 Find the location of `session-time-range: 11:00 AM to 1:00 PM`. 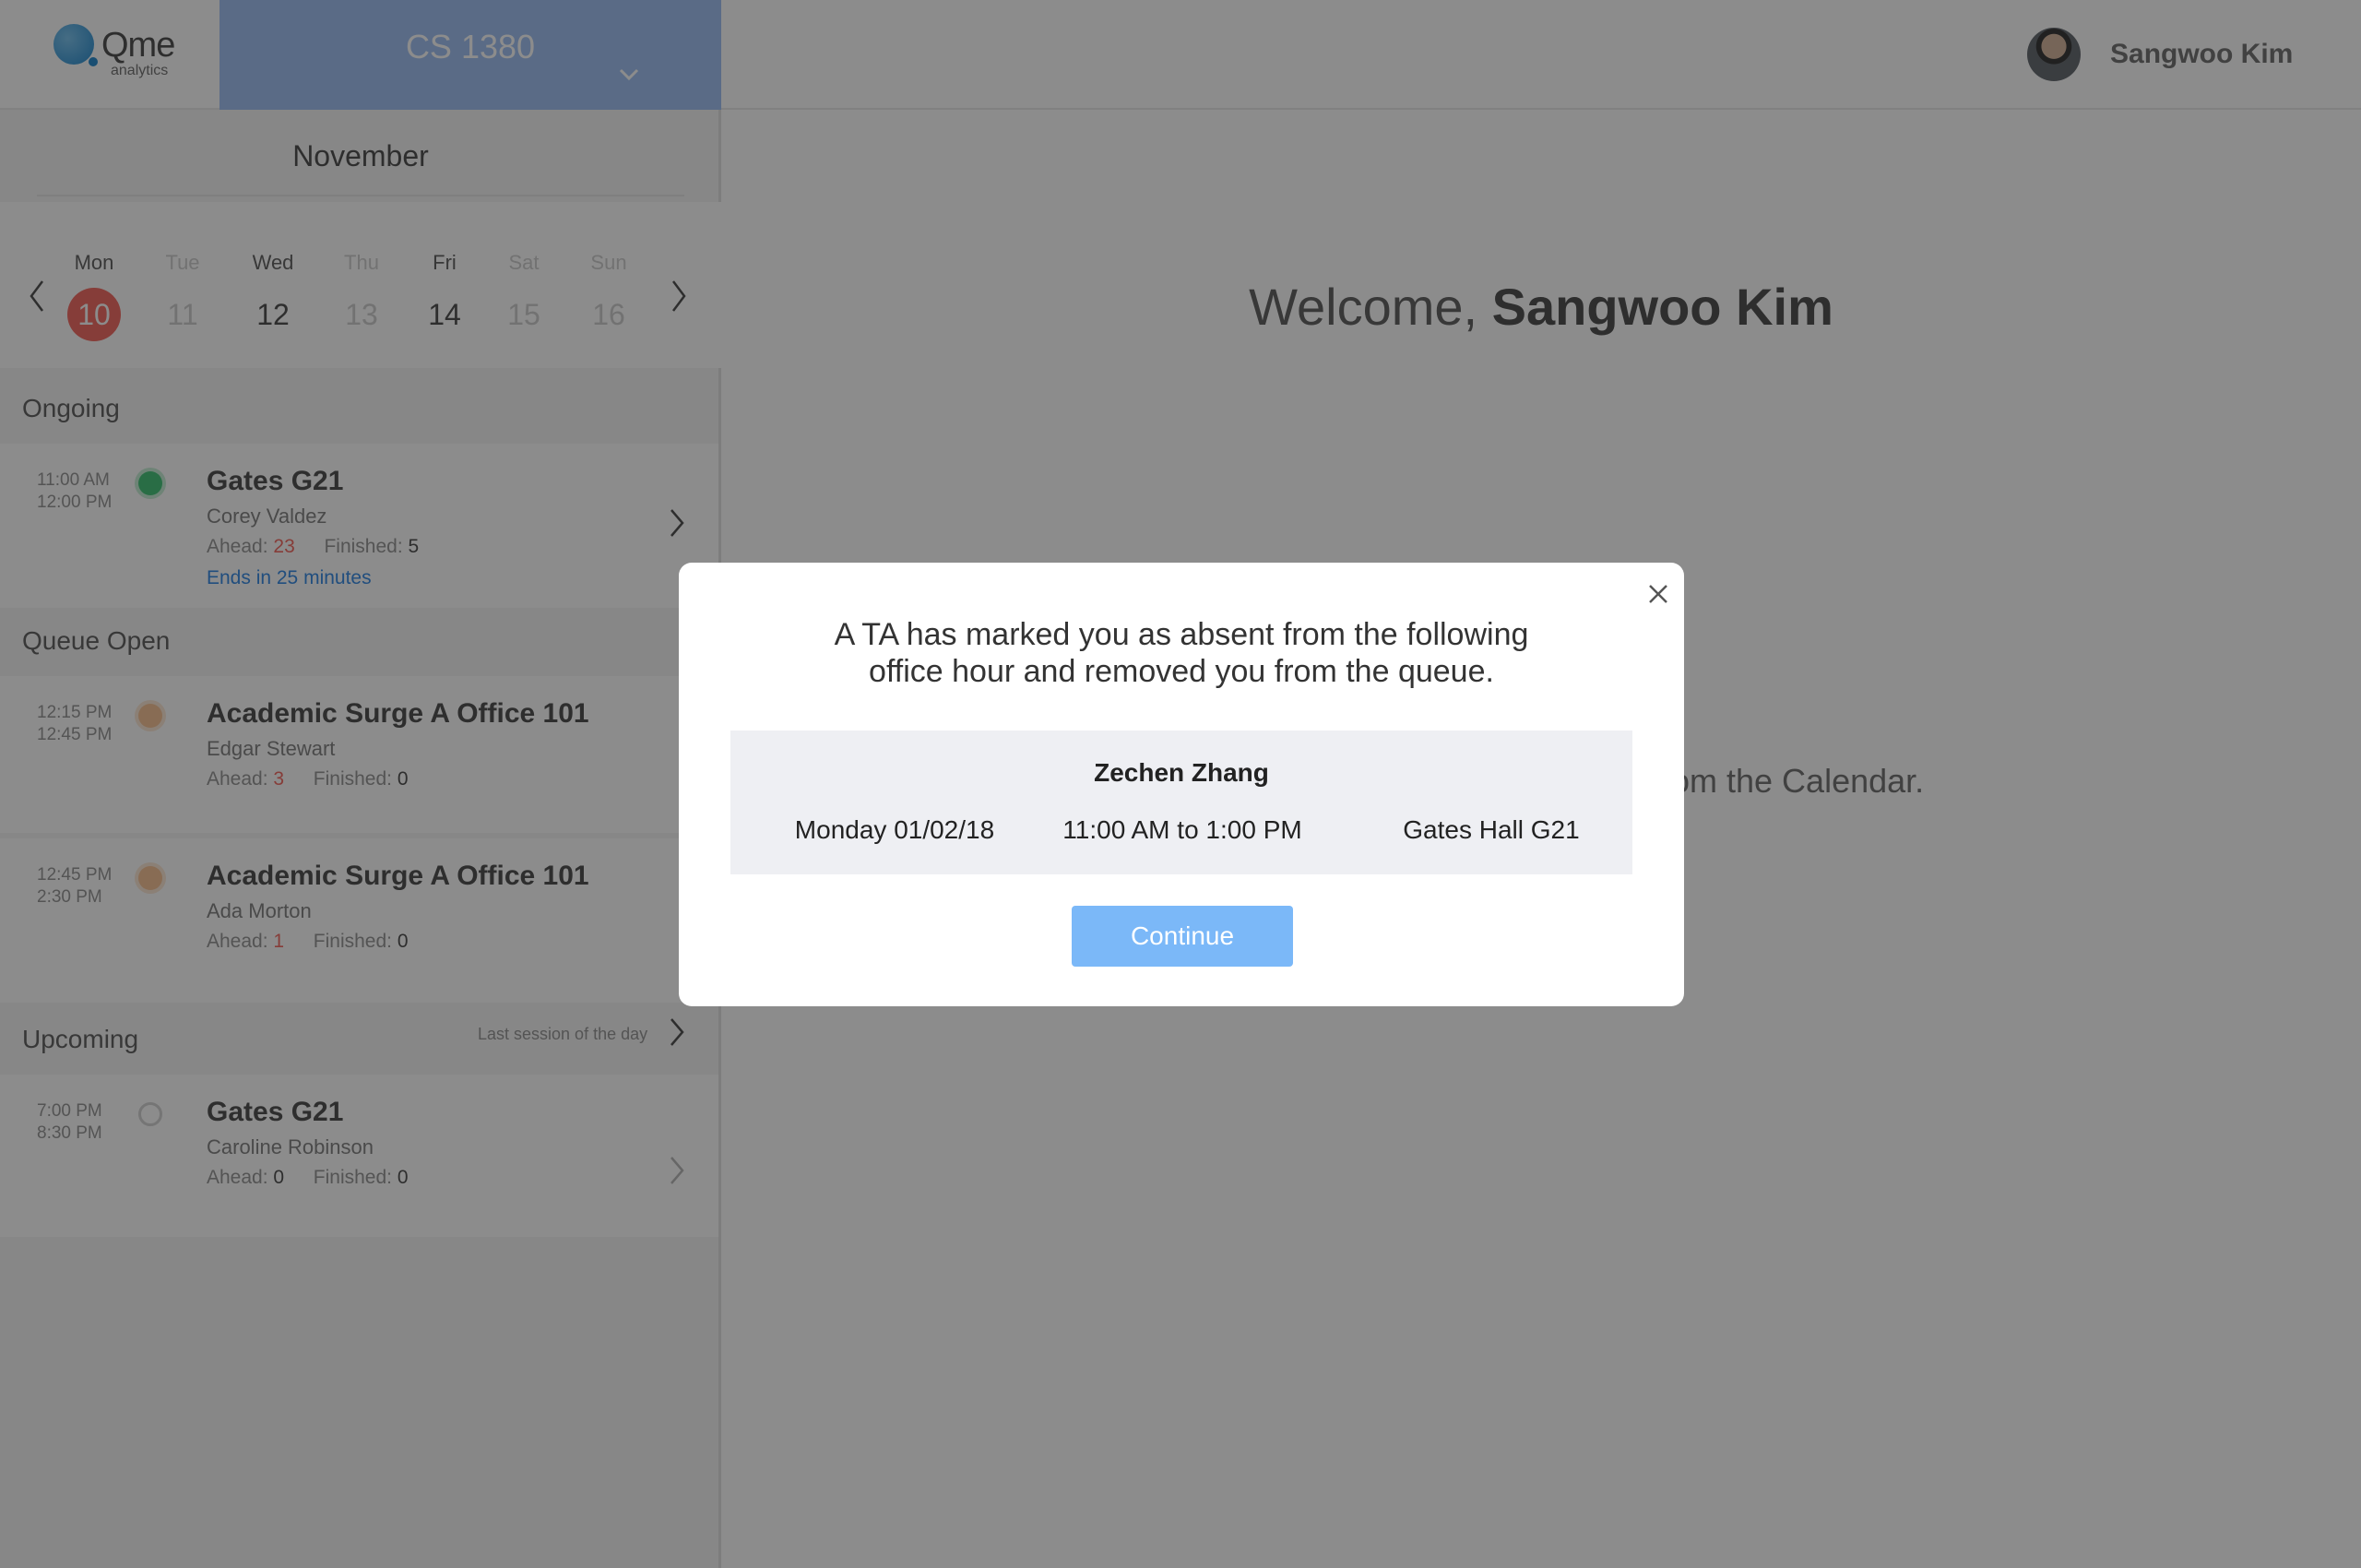

session-time-range: 11:00 AM to 1:00 PM is located at coordinates (1182, 829).